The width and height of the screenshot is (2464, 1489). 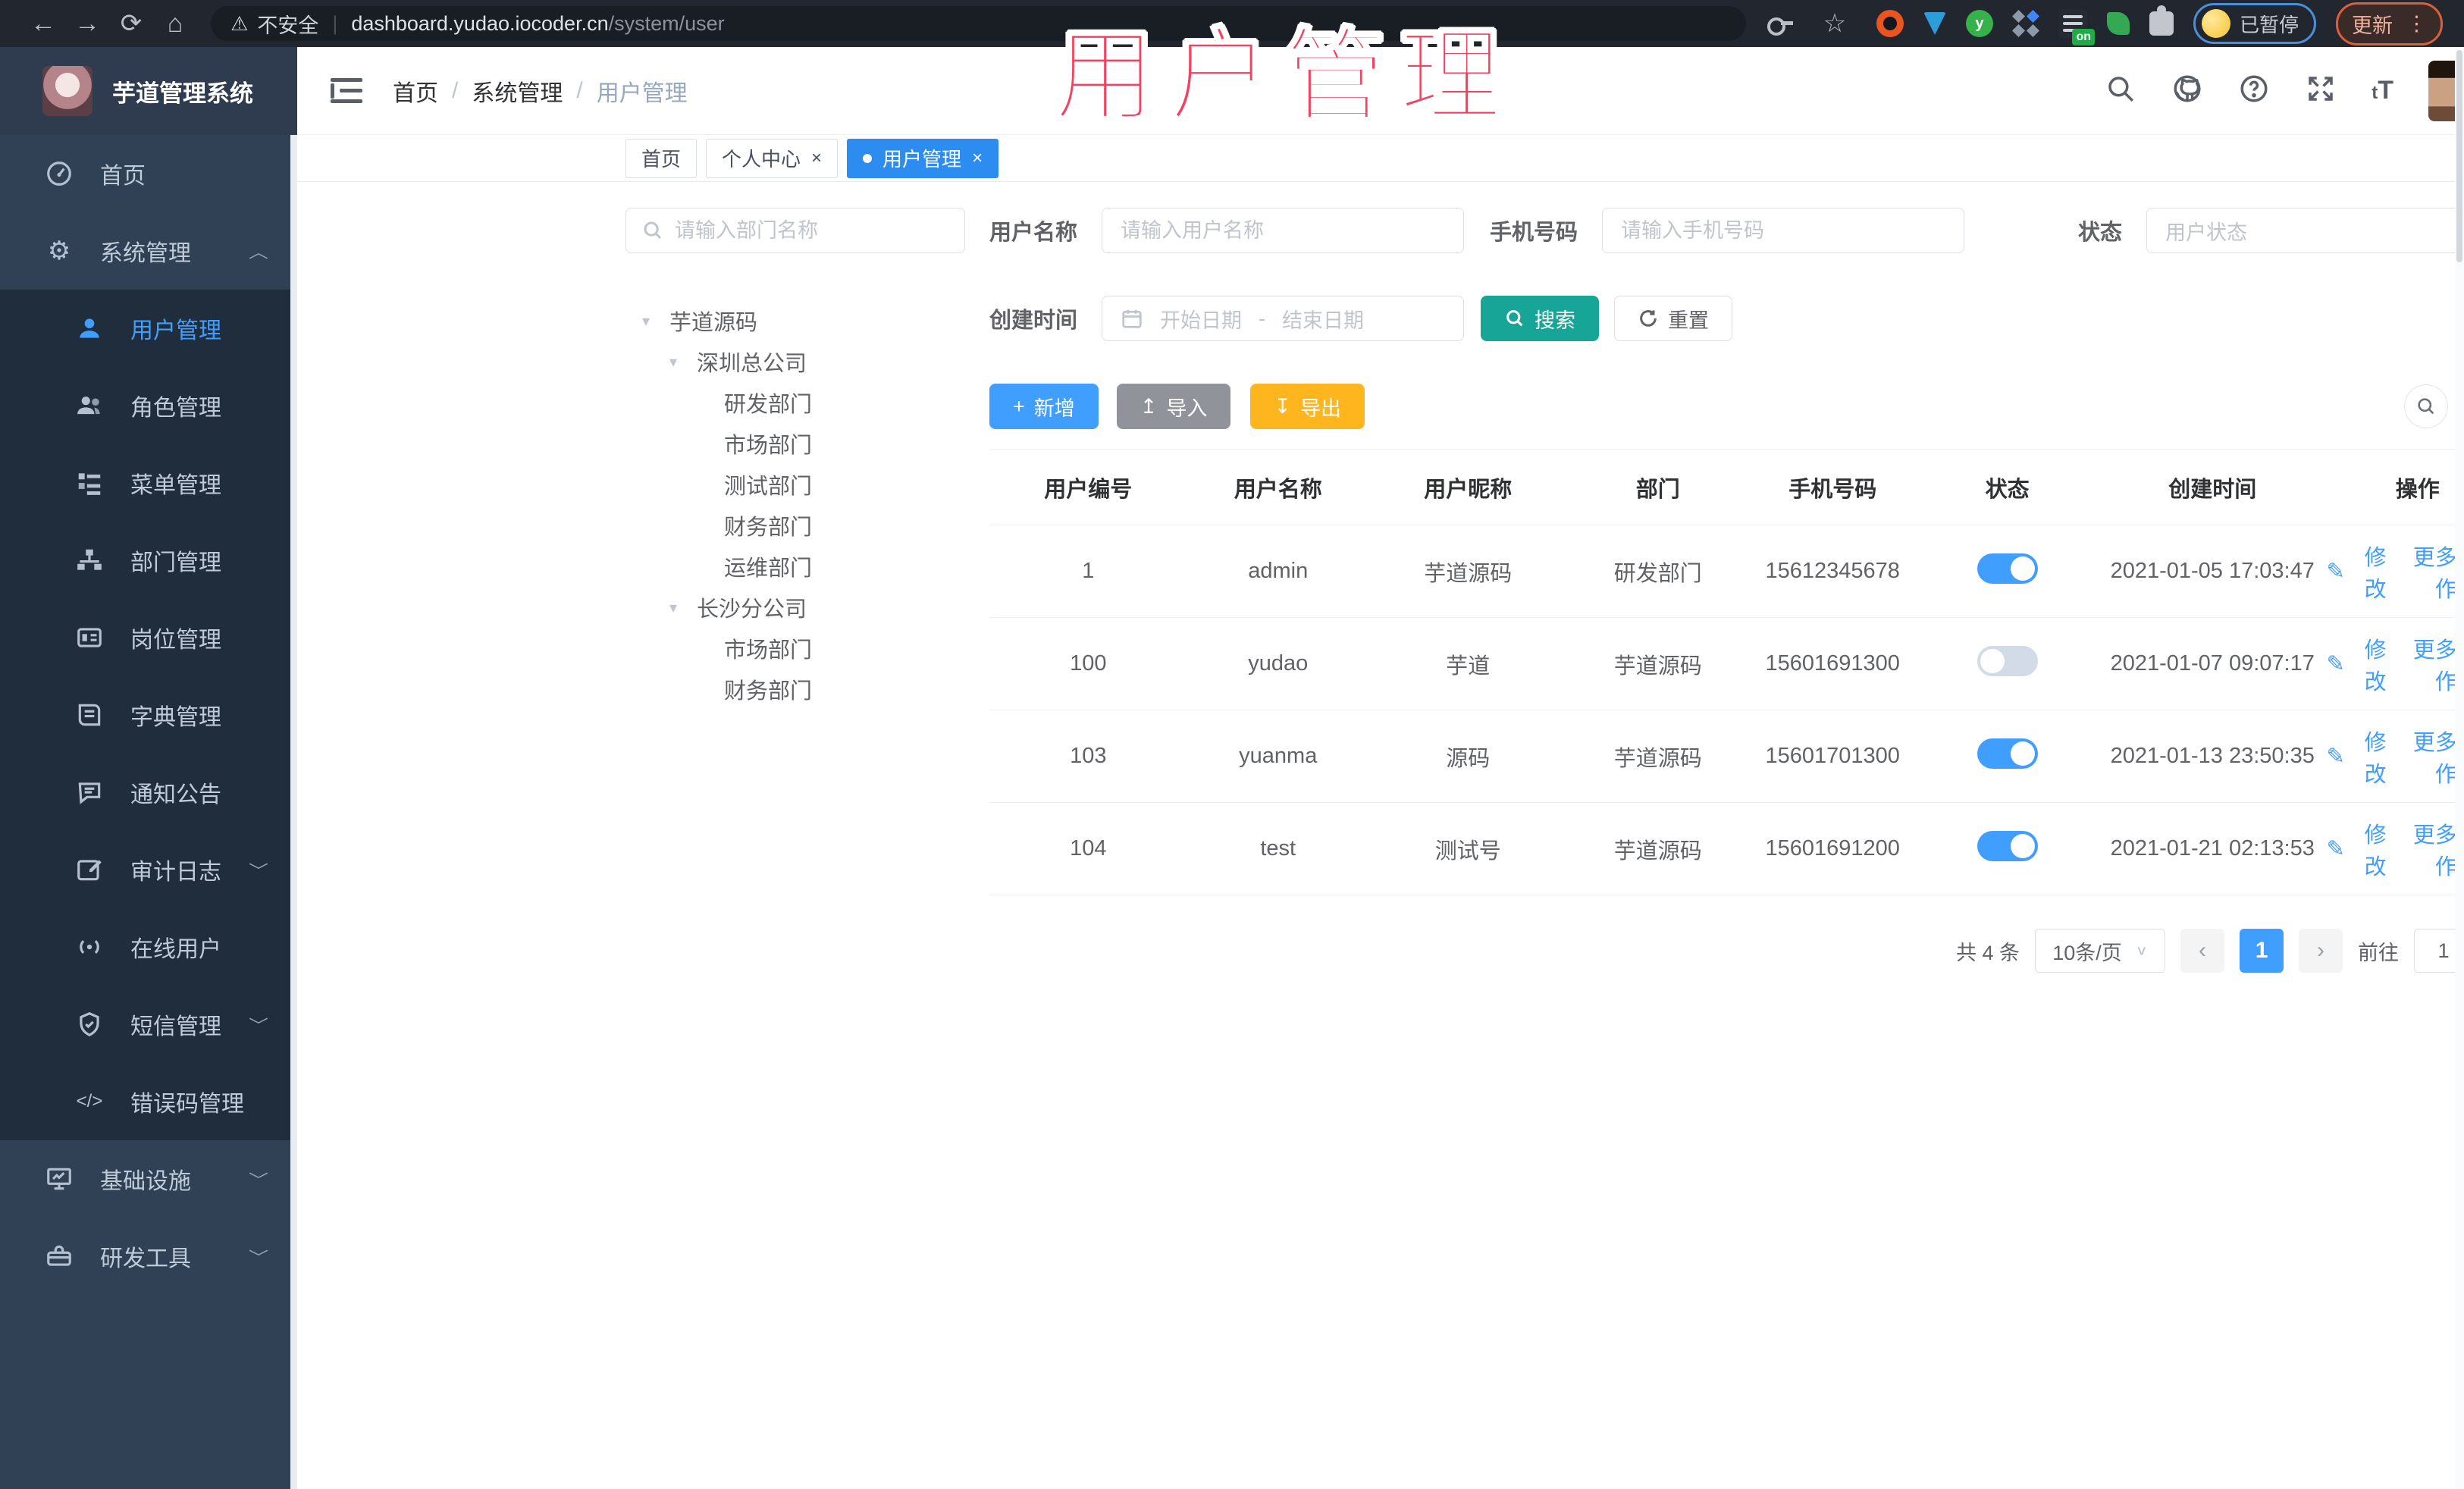 I want to click on shield-check-icon, so click(x=90, y=1024).